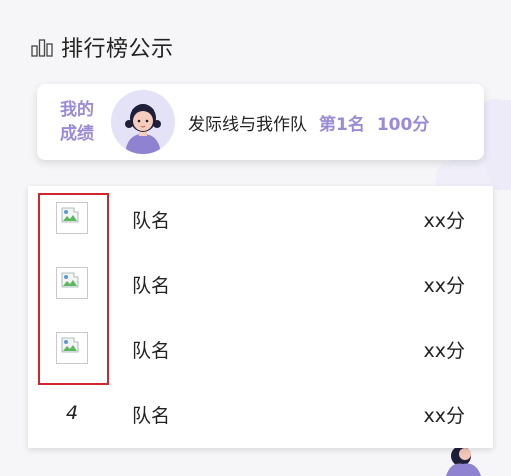  Describe the element at coordinates (117, 49) in the screenshot. I see `page-title: 排行榜公示` at that location.